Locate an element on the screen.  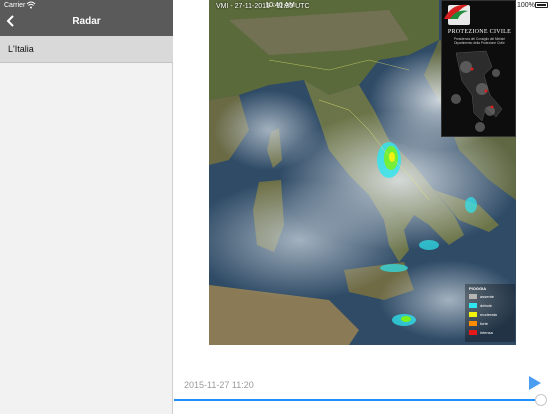
play-button is located at coordinates (534, 383).